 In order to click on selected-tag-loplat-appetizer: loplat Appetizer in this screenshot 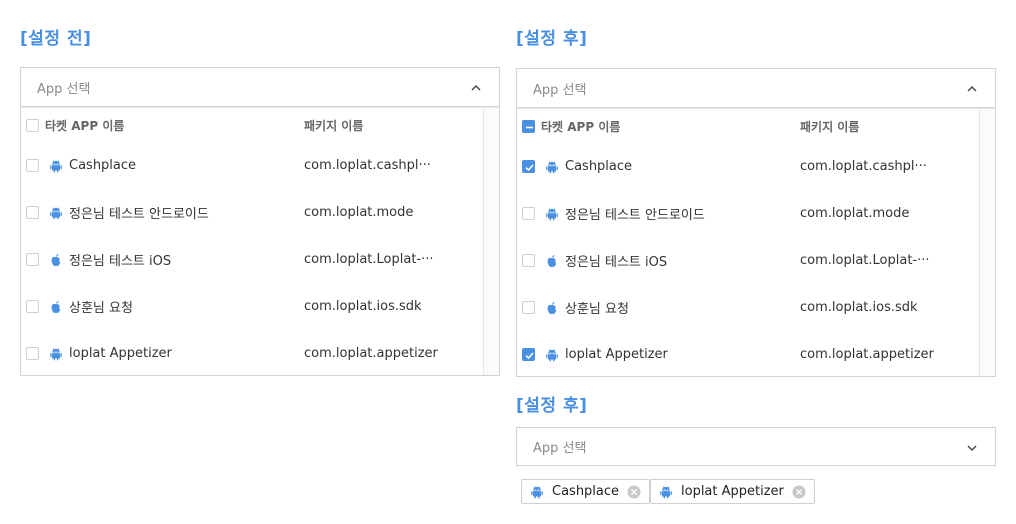, I will do `click(732, 491)`.